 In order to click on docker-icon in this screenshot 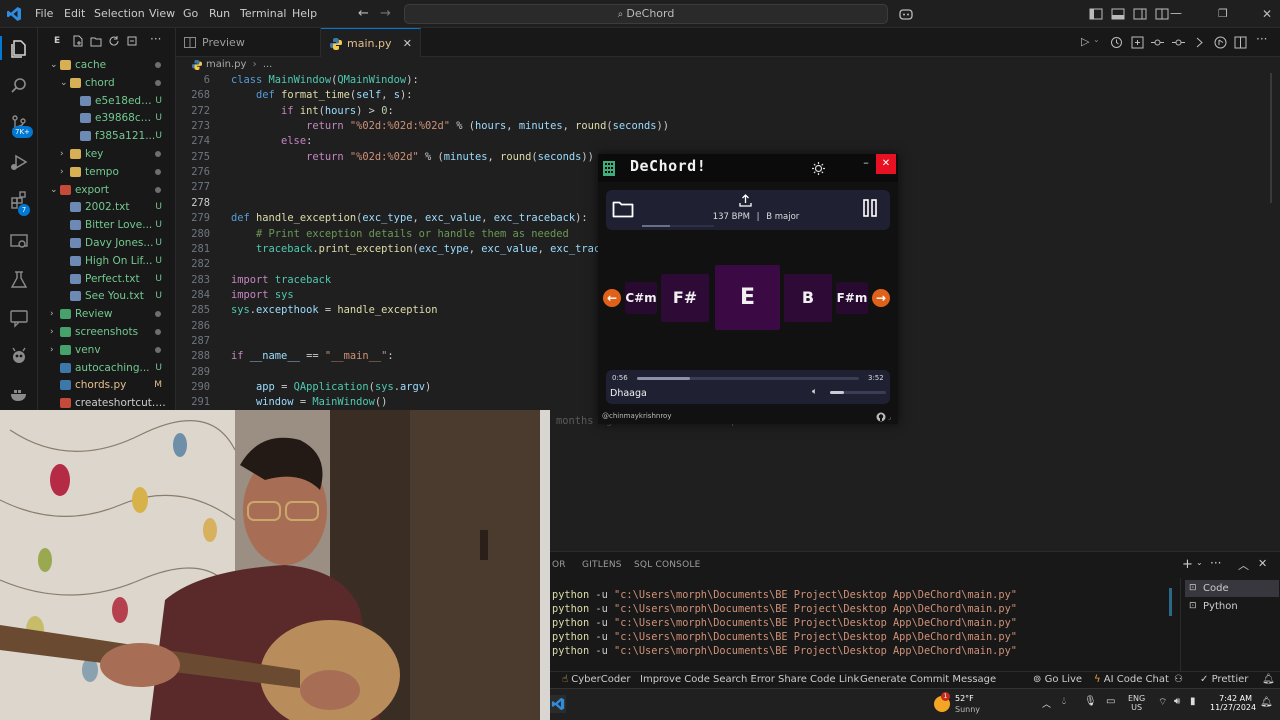, I will do `click(19, 394)`.